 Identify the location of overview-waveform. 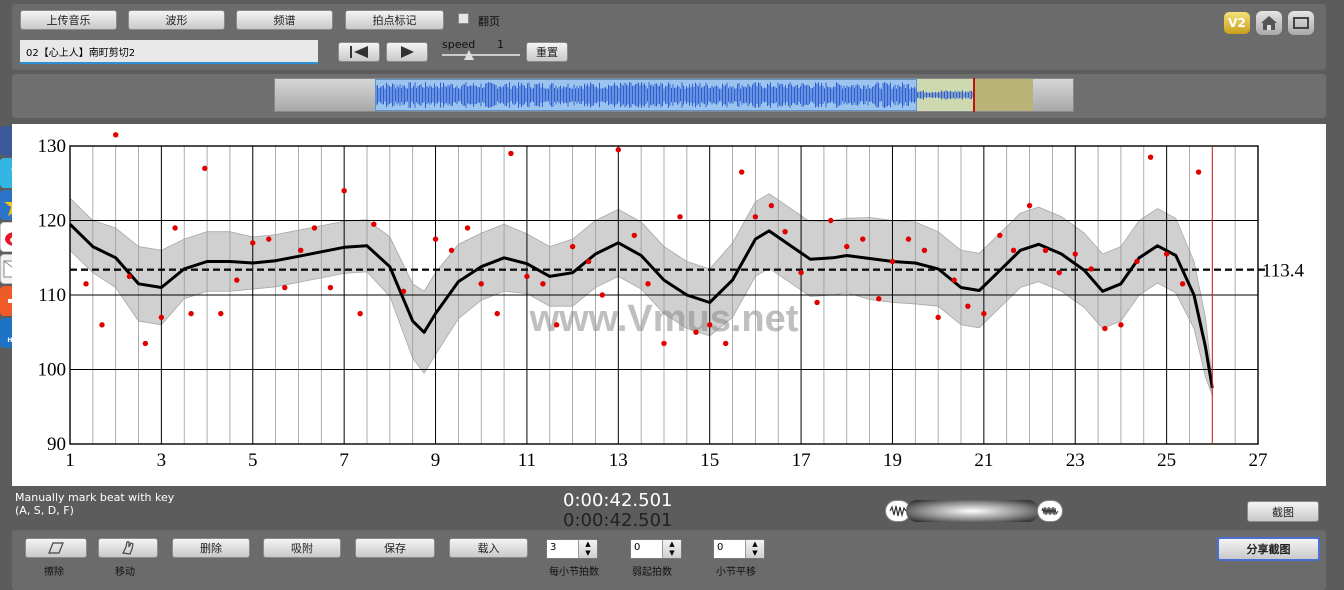
(675, 95).